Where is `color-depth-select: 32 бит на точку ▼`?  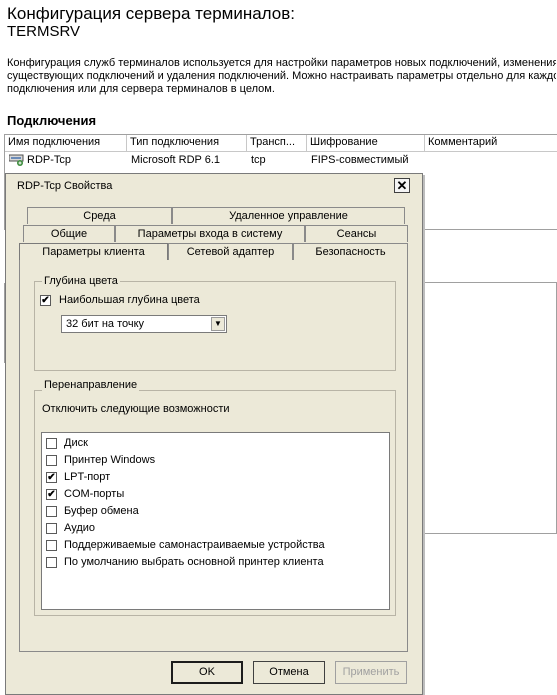 color-depth-select: 32 бит на точку ▼ is located at coordinates (144, 324).